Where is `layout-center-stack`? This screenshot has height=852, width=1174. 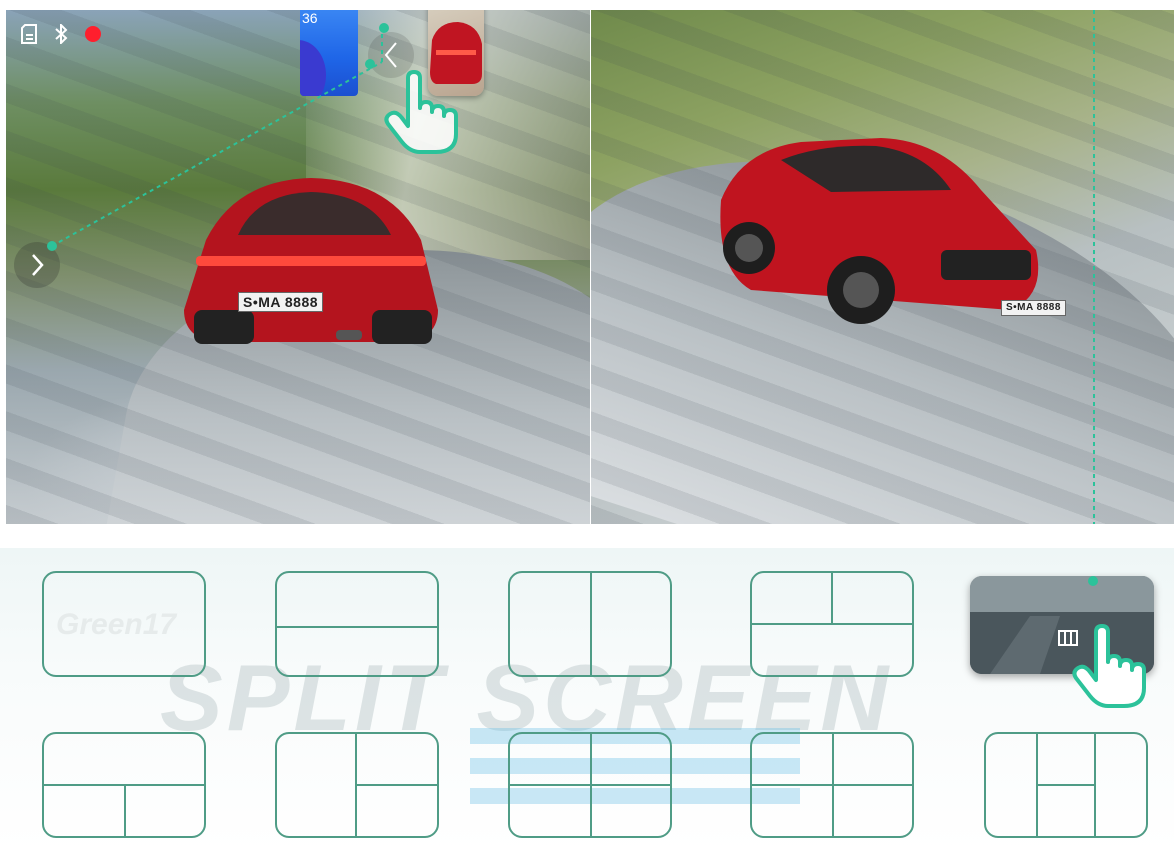
layout-center-stack is located at coordinates (1066, 785).